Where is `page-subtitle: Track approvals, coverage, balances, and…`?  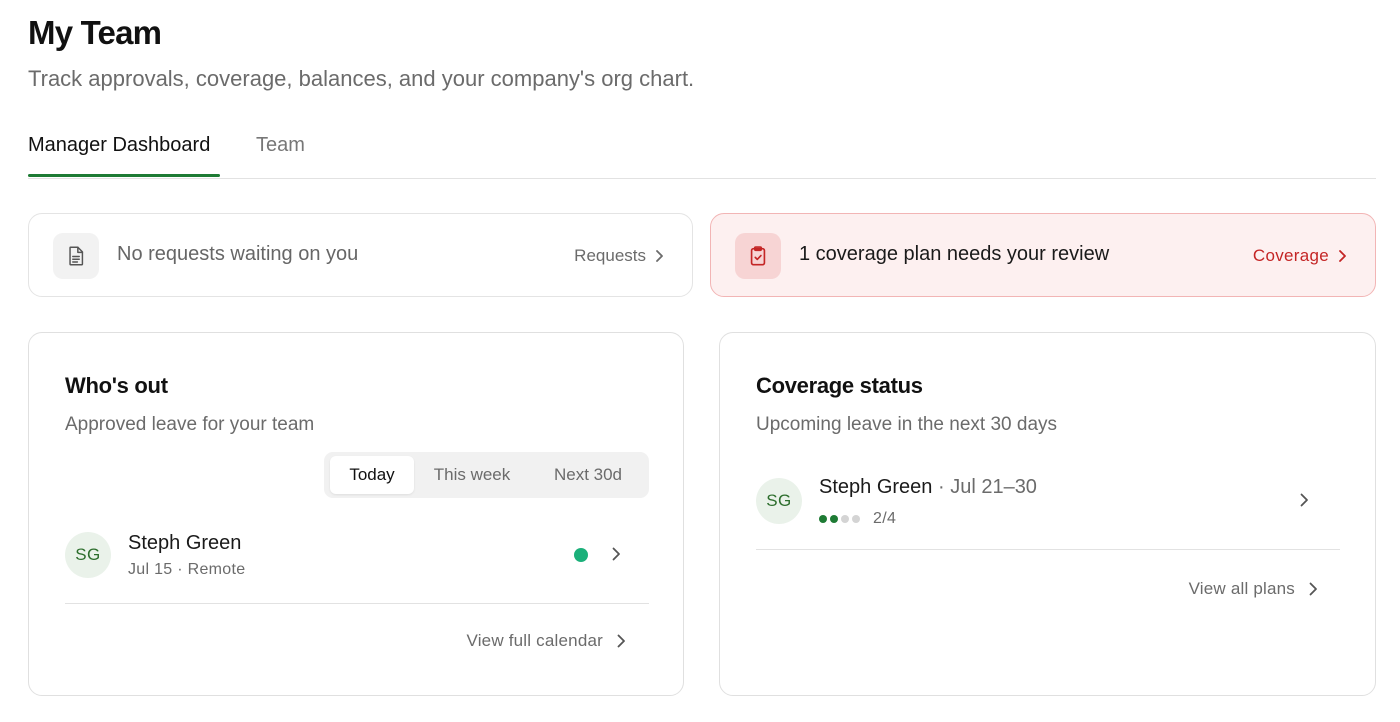
page-subtitle: Track approvals, coverage, balances, and… is located at coordinates (361, 78).